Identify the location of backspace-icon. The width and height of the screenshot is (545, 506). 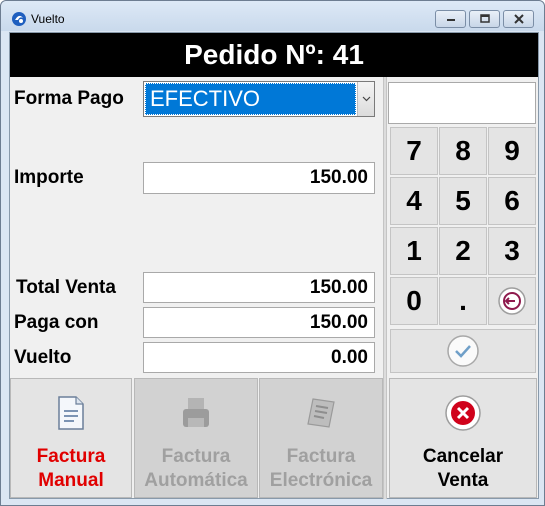
(512, 301).